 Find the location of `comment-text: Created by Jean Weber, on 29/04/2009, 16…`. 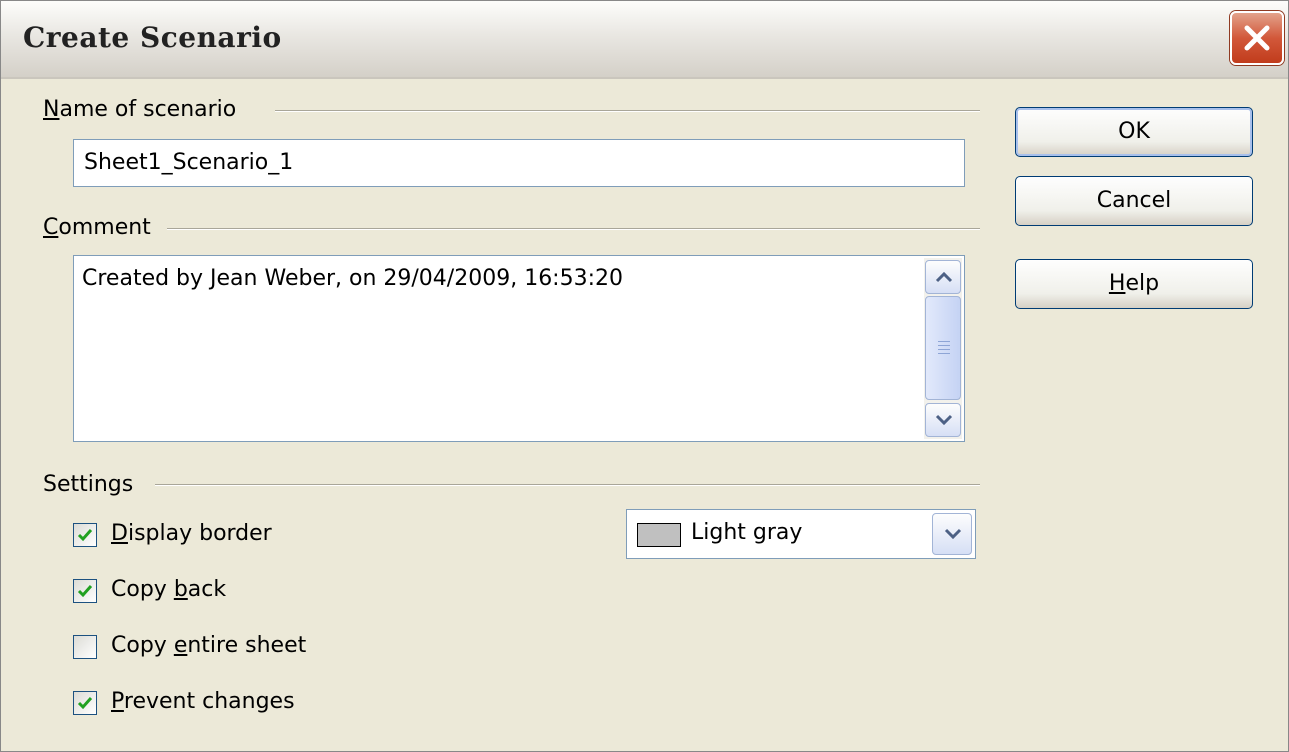

comment-text: Created by Jean Weber, on 29/04/2009, 16… is located at coordinates (352, 278).